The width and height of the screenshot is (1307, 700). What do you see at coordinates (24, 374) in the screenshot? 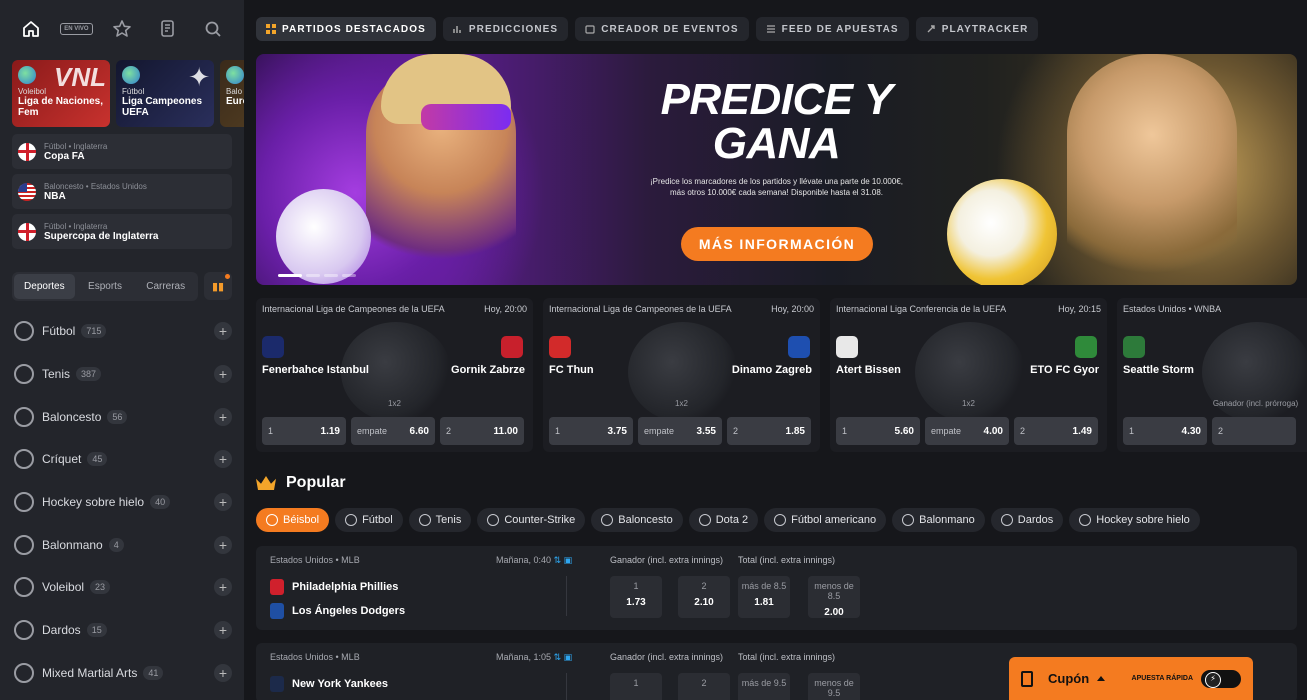
I see `tennis-icon` at bounding box center [24, 374].